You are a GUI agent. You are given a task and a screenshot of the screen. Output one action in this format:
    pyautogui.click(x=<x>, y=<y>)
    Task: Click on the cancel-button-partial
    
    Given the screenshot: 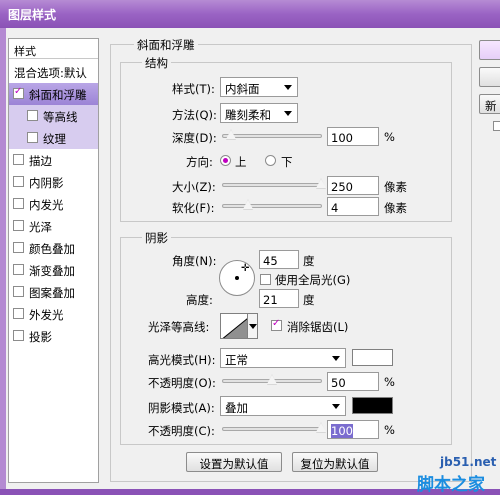 What is the action you would take?
    pyautogui.click(x=489, y=77)
    